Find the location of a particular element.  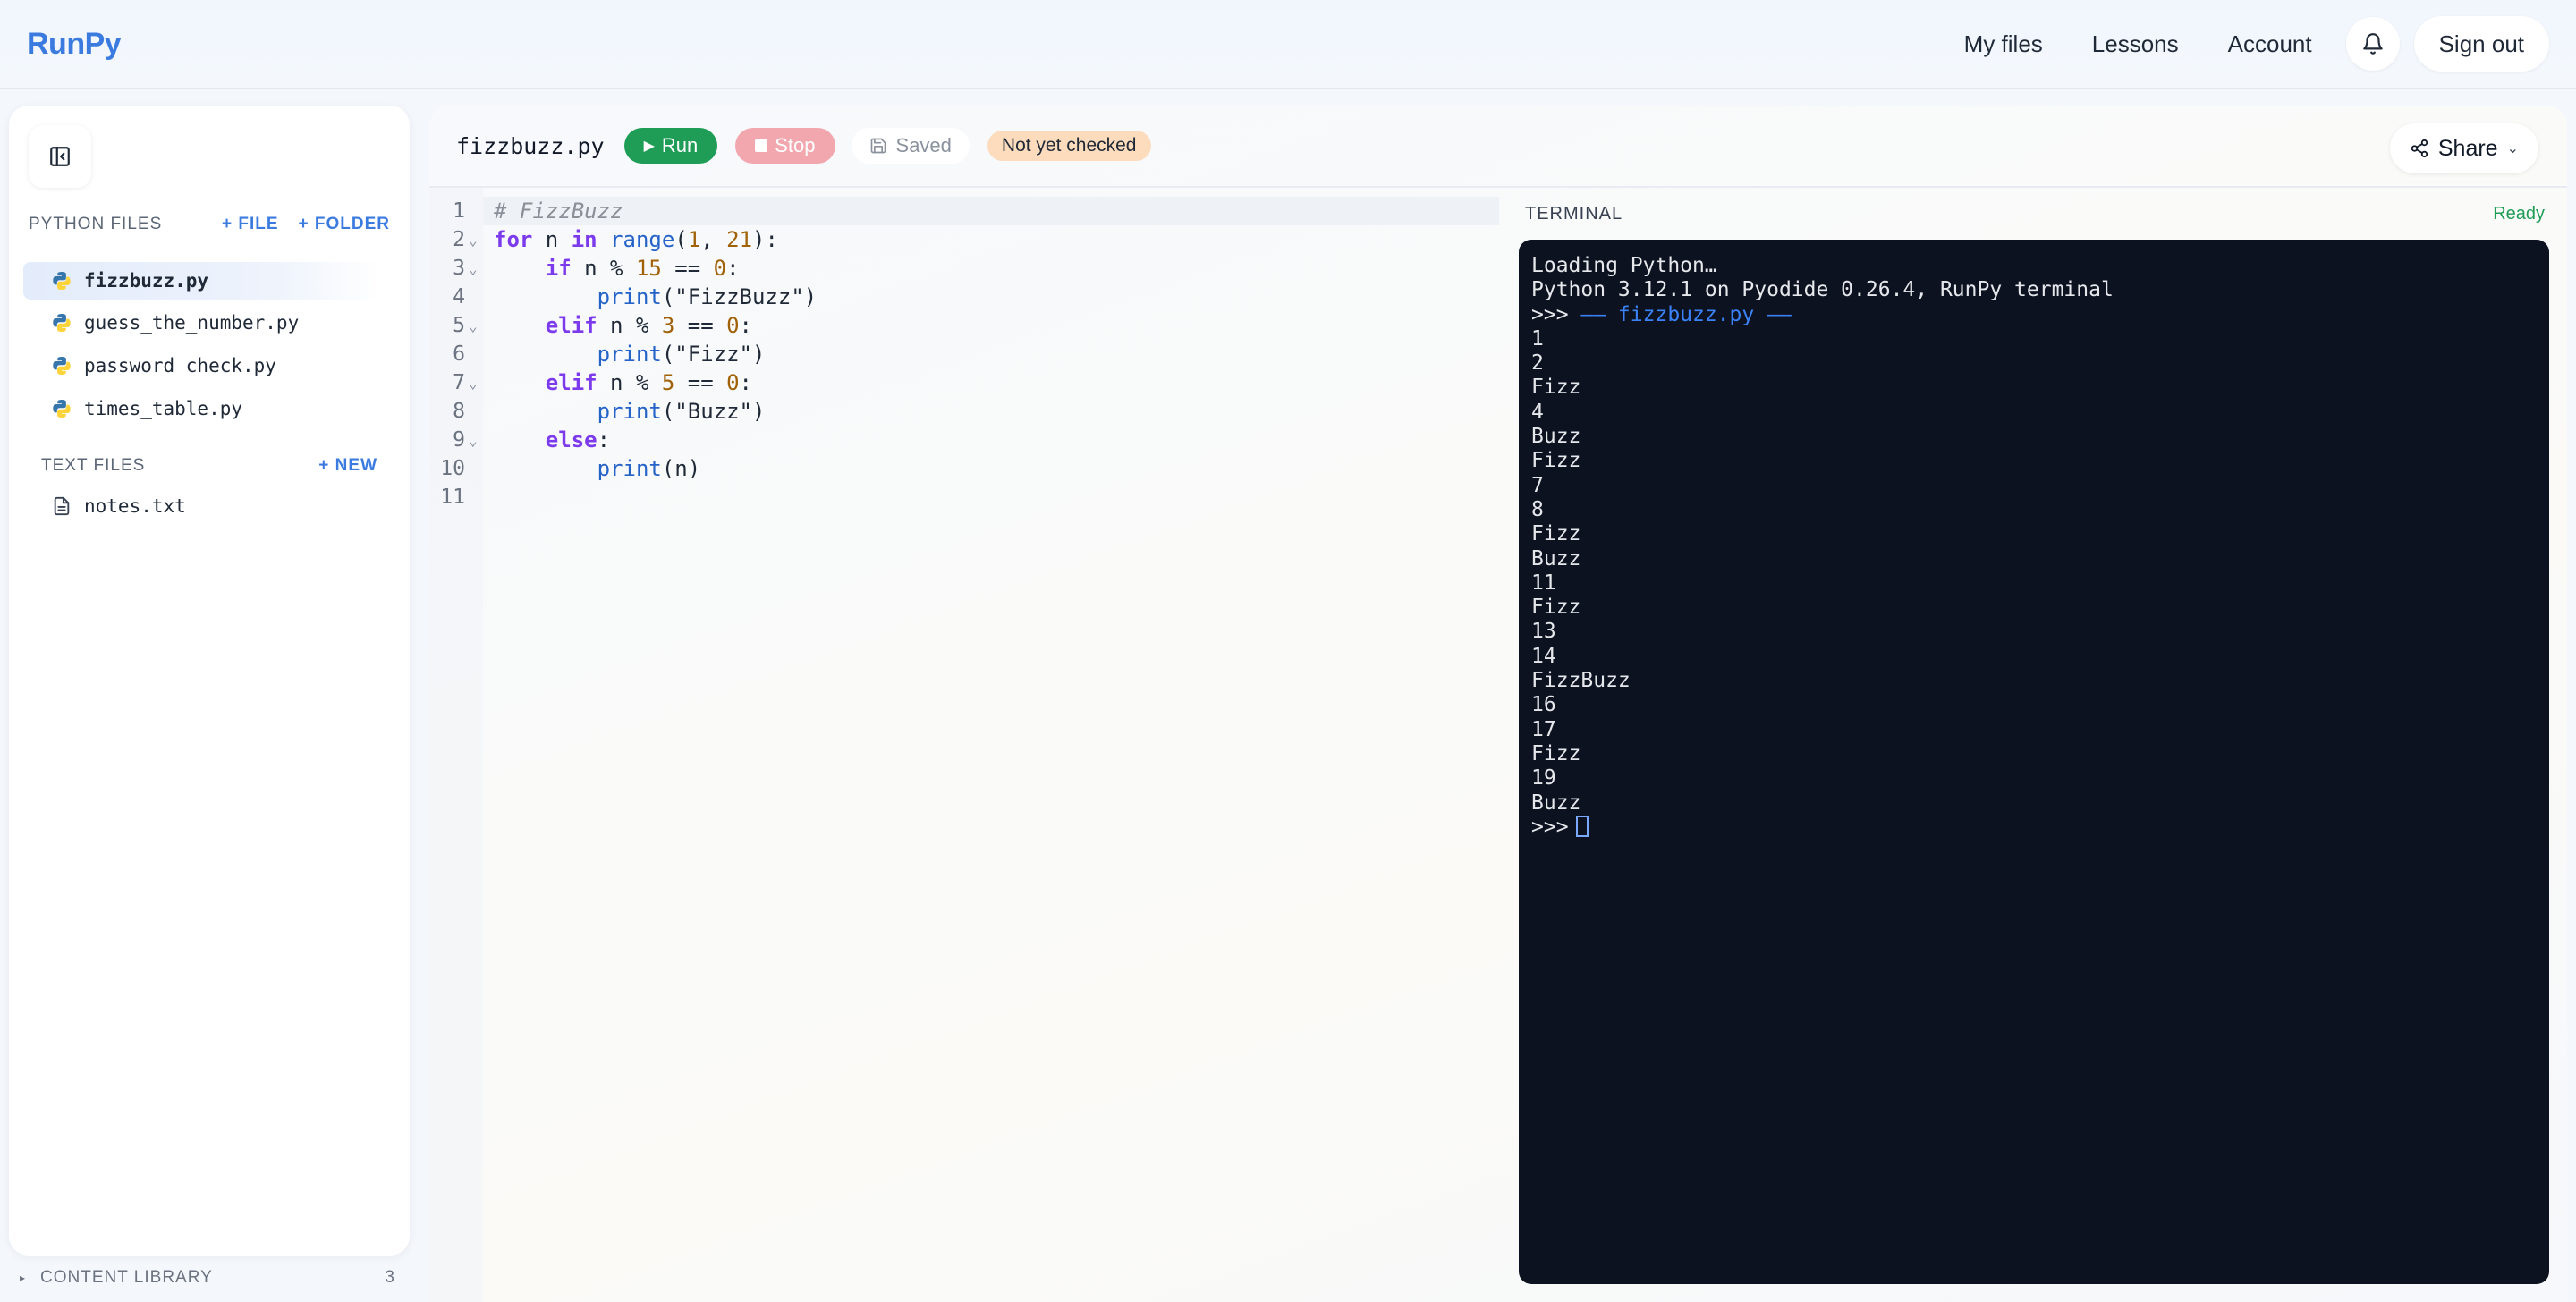

save-icon is located at coordinates (878, 146).